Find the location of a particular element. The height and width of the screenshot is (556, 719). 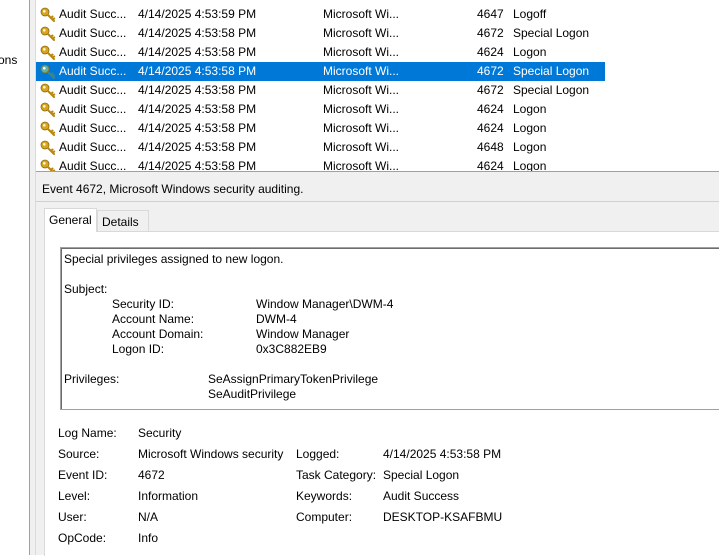

keywords-label: Keywords: is located at coordinates (324, 496).